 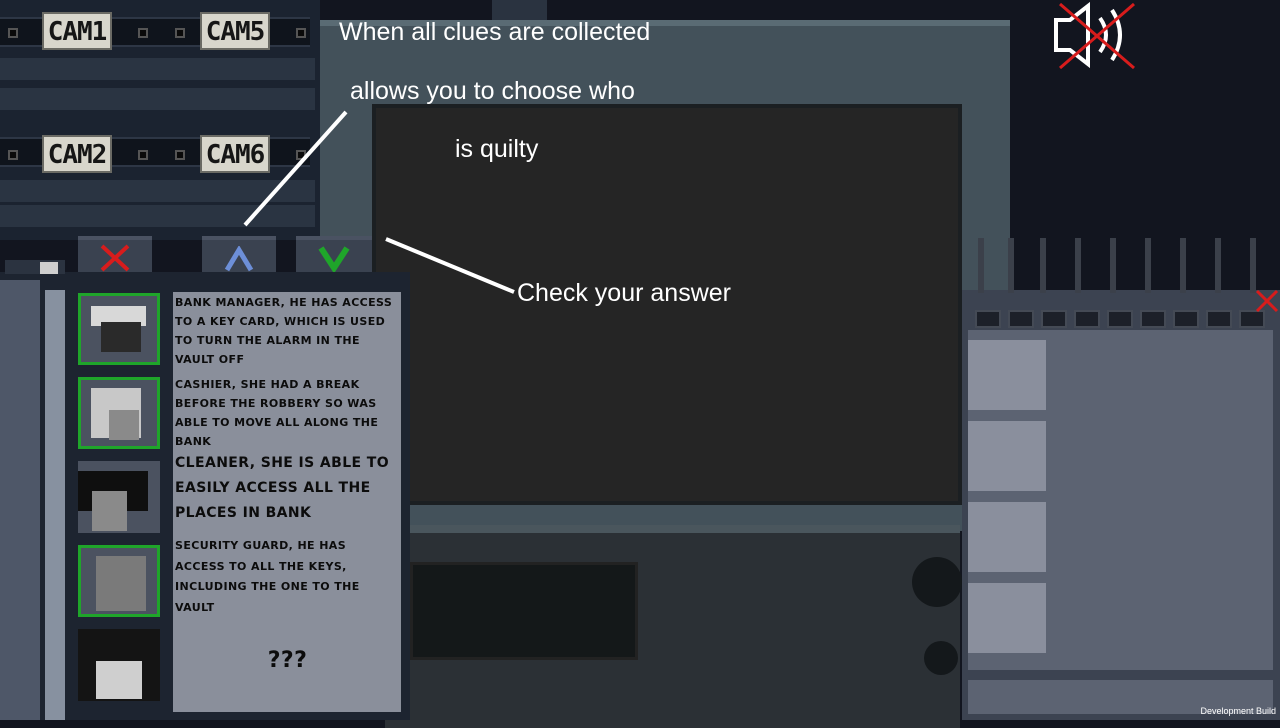 What do you see at coordinates (379, 202) in the screenshot?
I see `tutorial-pointers` at bounding box center [379, 202].